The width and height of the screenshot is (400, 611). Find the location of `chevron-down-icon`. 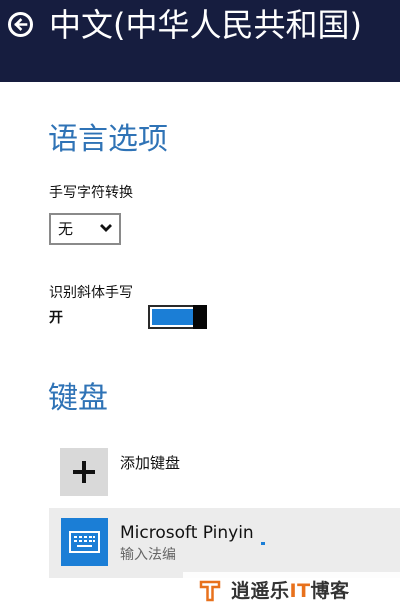

chevron-down-icon is located at coordinates (106, 228).